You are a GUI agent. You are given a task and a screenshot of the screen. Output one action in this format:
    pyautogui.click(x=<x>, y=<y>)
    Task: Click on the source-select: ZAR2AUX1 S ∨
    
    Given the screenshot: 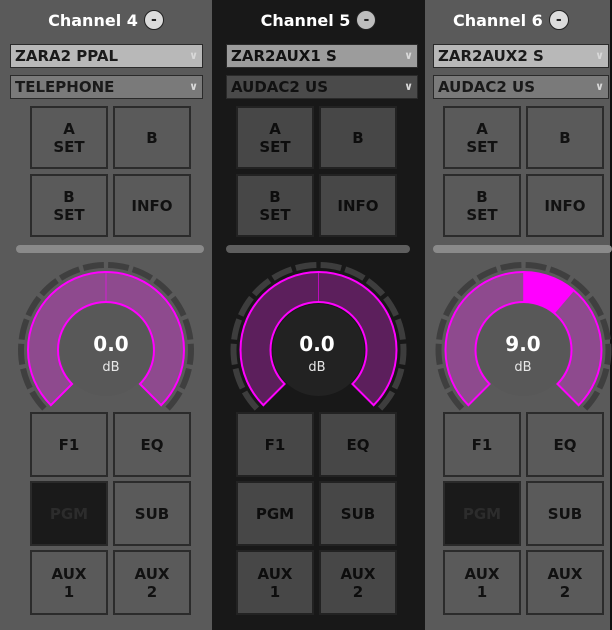 What is the action you would take?
    pyautogui.click(x=322, y=56)
    